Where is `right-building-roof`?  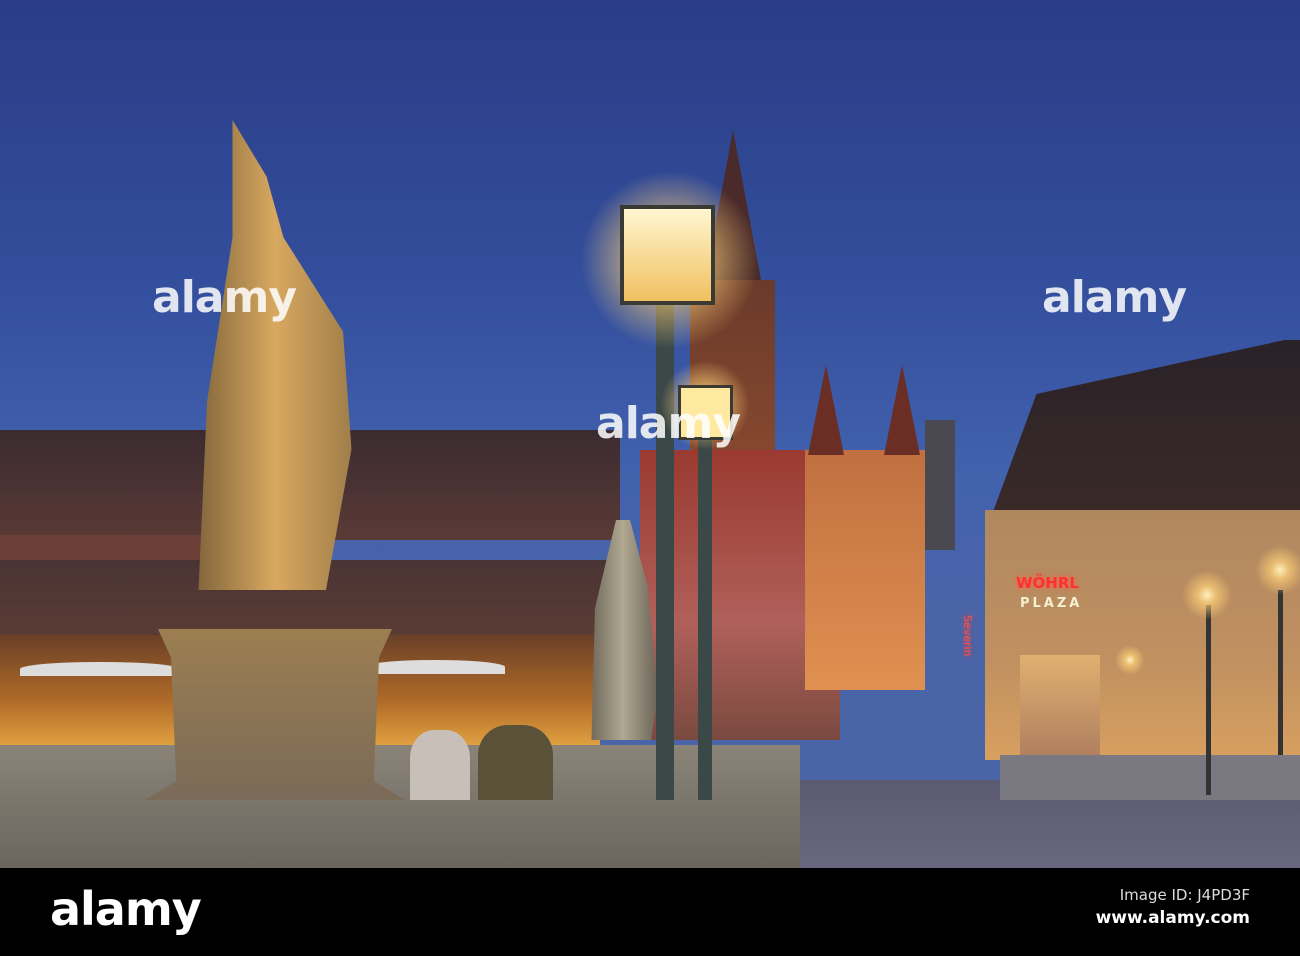 right-building-roof is located at coordinates (1145, 430).